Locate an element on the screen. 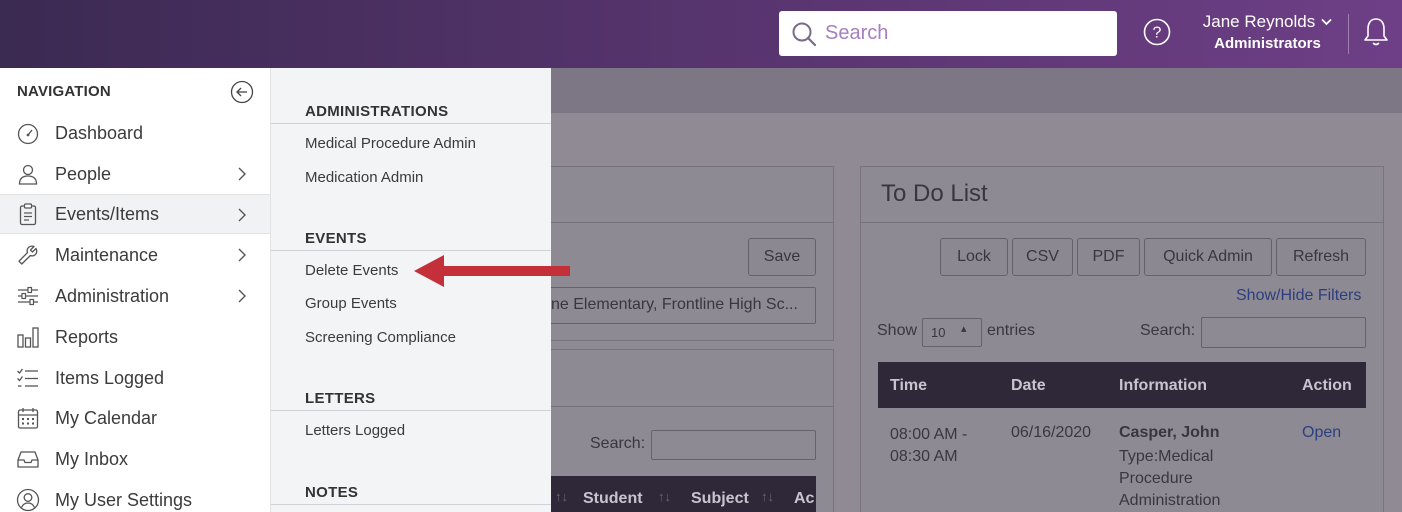 The height and width of the screenshot is (512, 1402). submenu-link-group-events: Group Events is located at coordinates (351, 303).